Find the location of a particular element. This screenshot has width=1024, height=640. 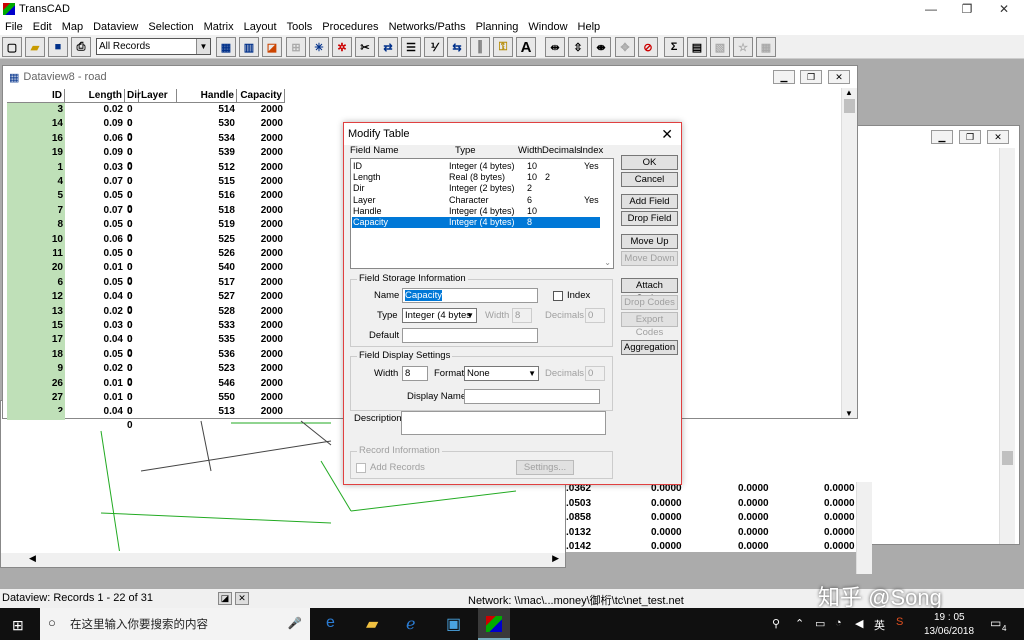

table-cell: 513 is located at coordinates (207, 412).